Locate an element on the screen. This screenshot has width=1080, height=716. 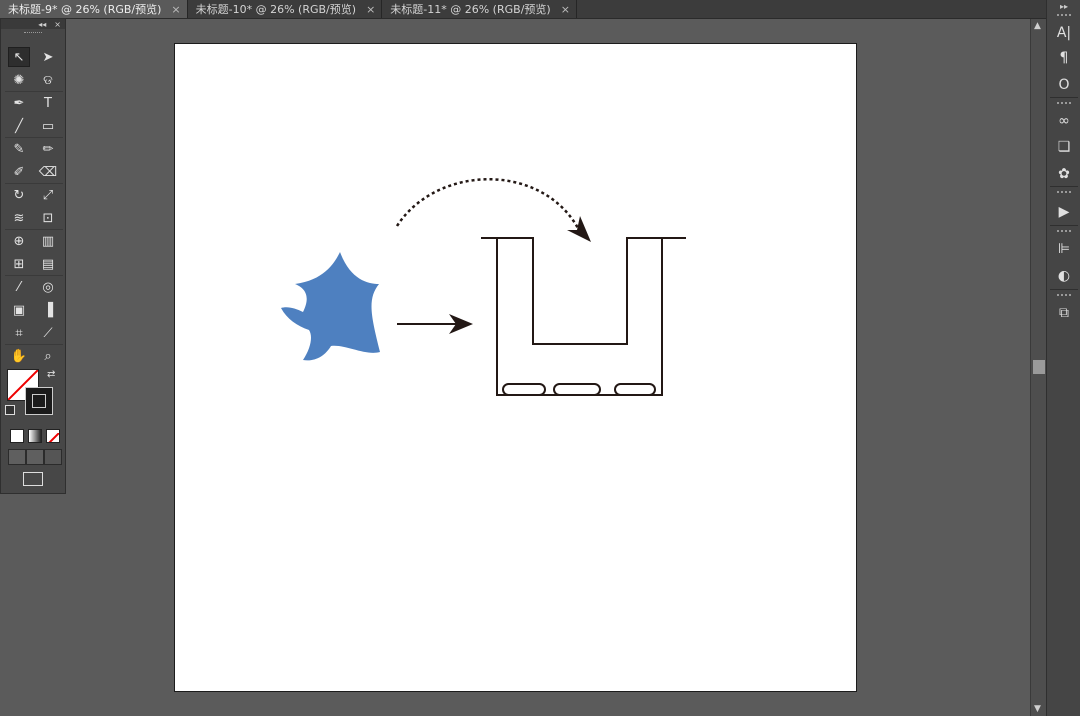
rotate-tool-icon: ↻ is located at coordinates (19, 195).